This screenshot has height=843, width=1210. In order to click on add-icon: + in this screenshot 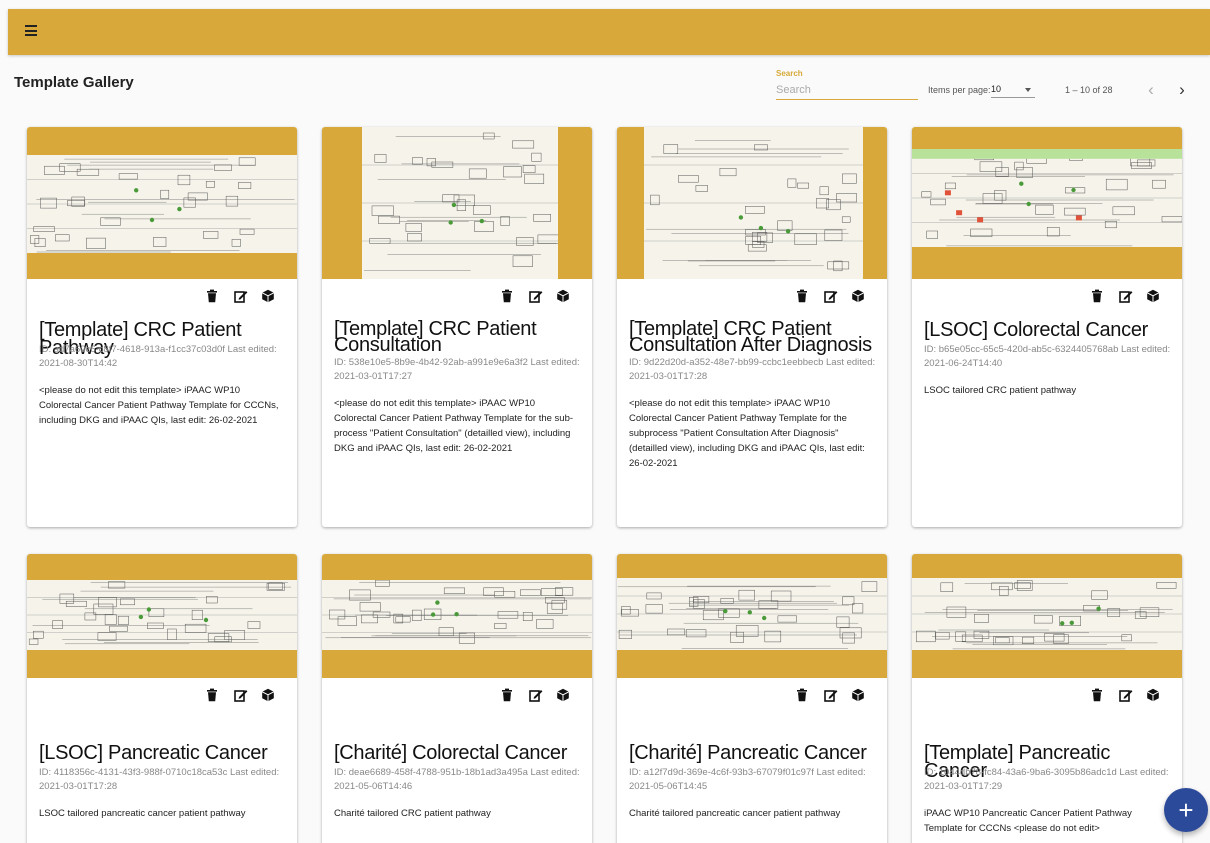, I will do `click(1186, 810)`.